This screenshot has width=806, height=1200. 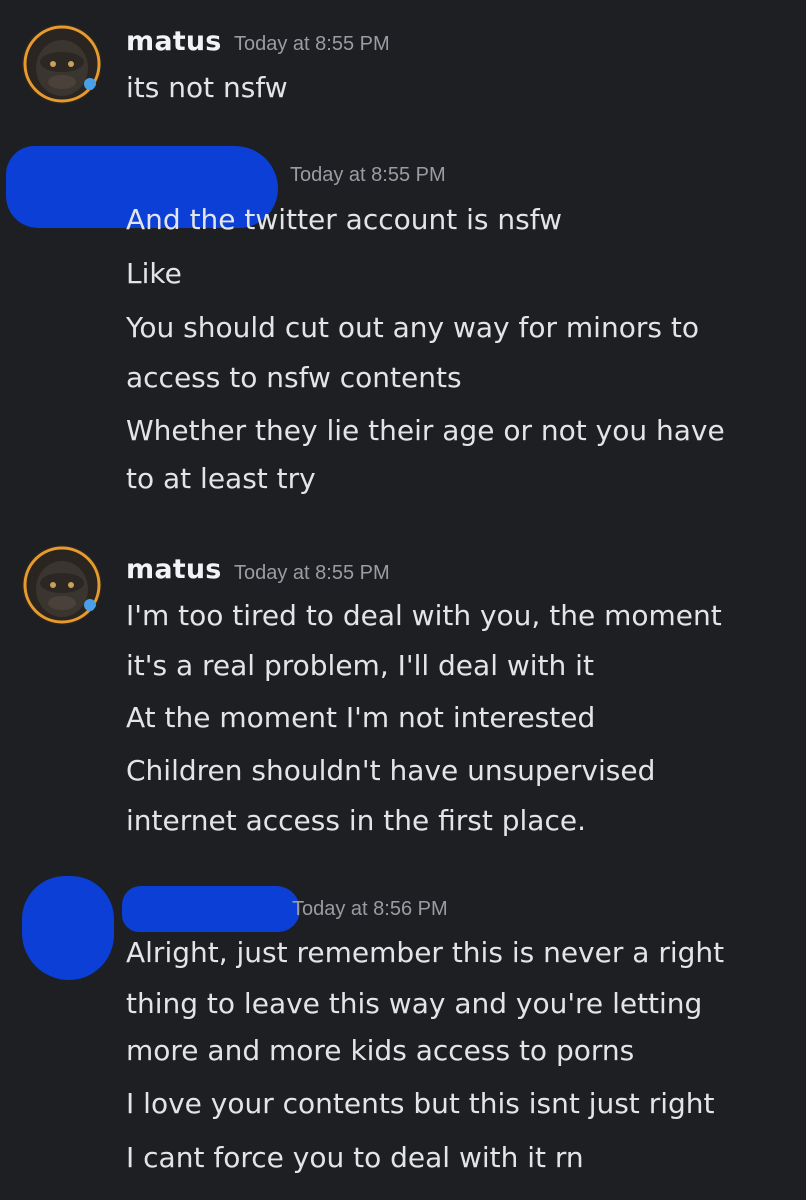 I want to click on message-line: more and more kids access to porns, so click(x=380, y=1050).